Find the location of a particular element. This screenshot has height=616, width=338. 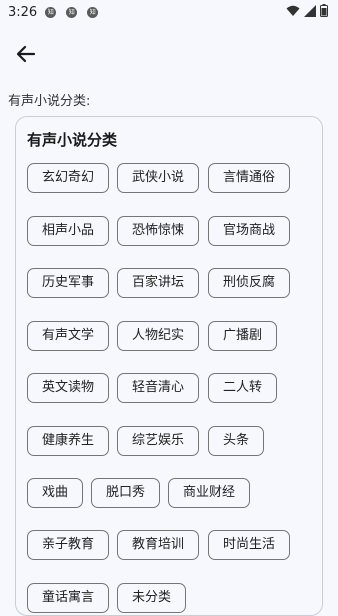

category-chip: 未分类 is located at coordinates (152, 598).